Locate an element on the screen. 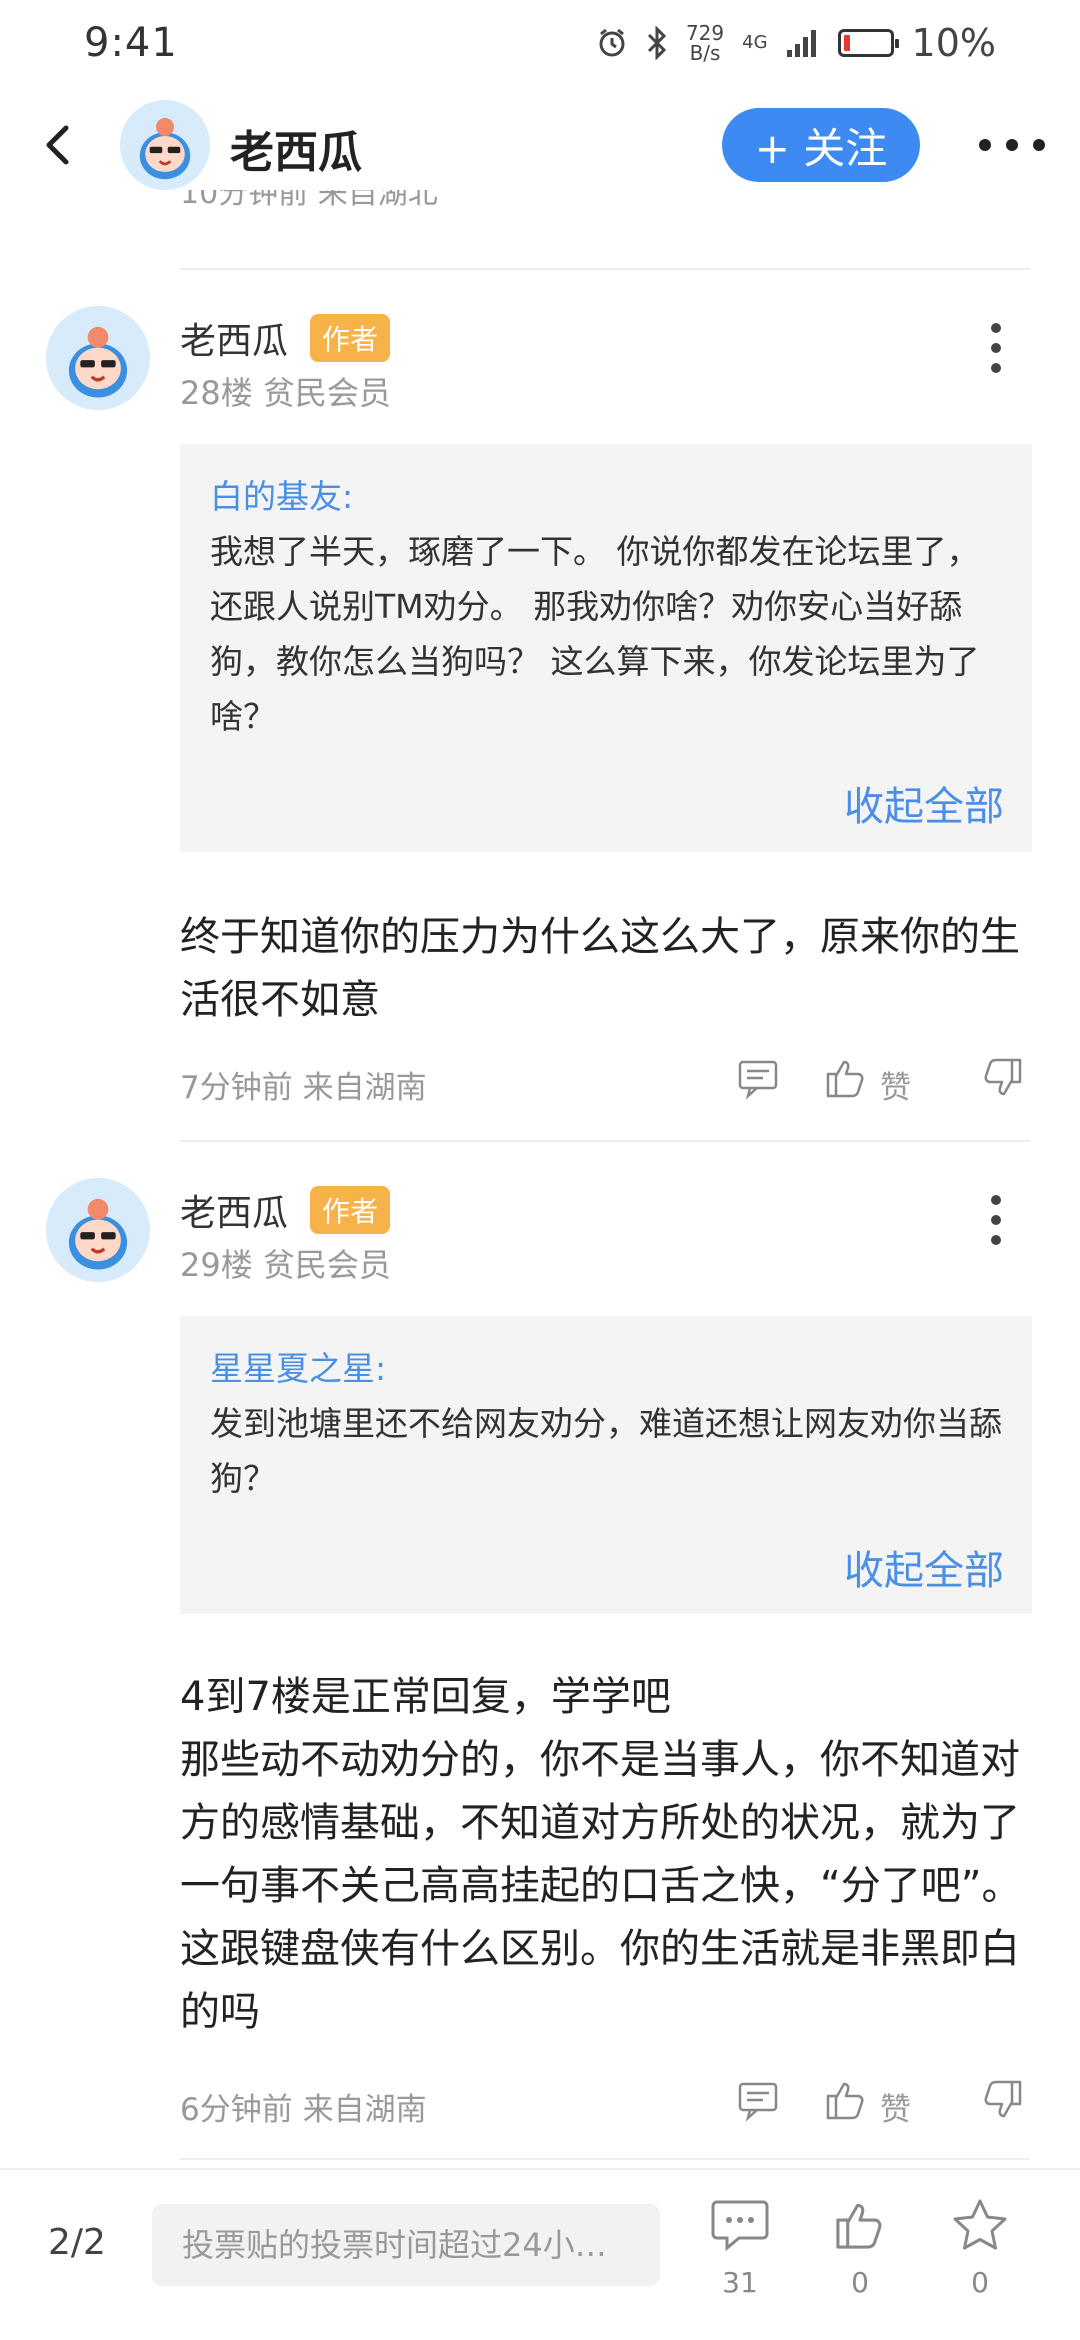 Image resolution: width=1080 pixels, height=2340 pixels. quote-author: 白的基友: is located at coordinates (607, 494).